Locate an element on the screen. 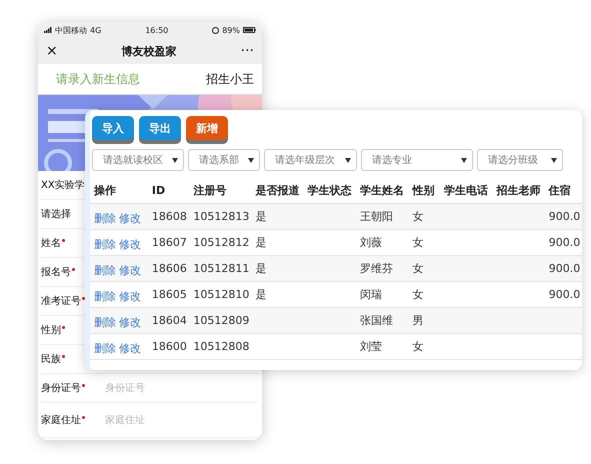 The height and width of the screenshot is (464, 591). table-cell: 刘莹 is located at coordinates (371, 346).